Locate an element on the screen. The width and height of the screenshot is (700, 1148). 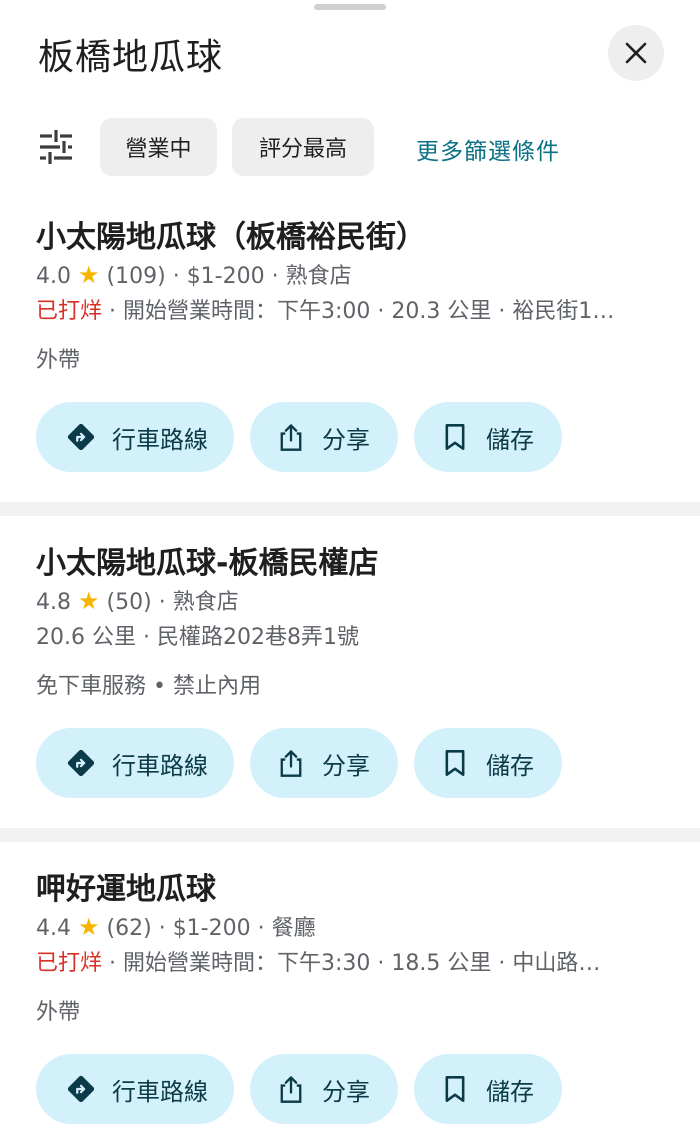
opening-hours: 開始營業時間：下午3:30 is located at coordinates (247, 963).